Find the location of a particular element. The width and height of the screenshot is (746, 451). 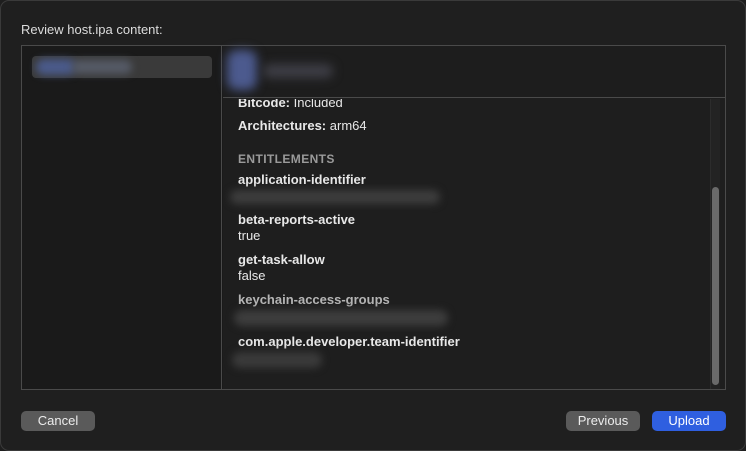

entitlement-team-identifier: com.apple.developer.team-identifier is located at coordinates (465, 351).